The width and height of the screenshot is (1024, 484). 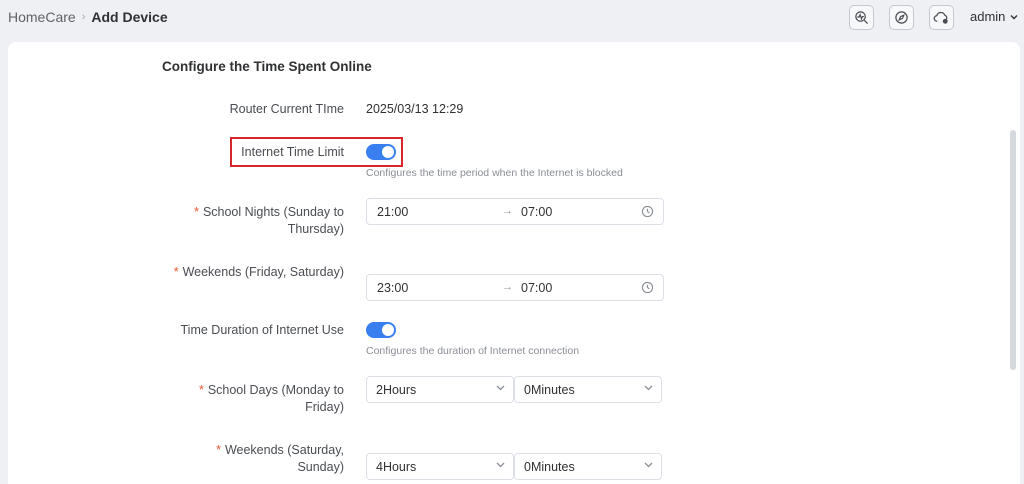 What do you see at coordinates (988, 16) in the screenshot?
I see `user-name: admin` at bounding box center [988, 16].